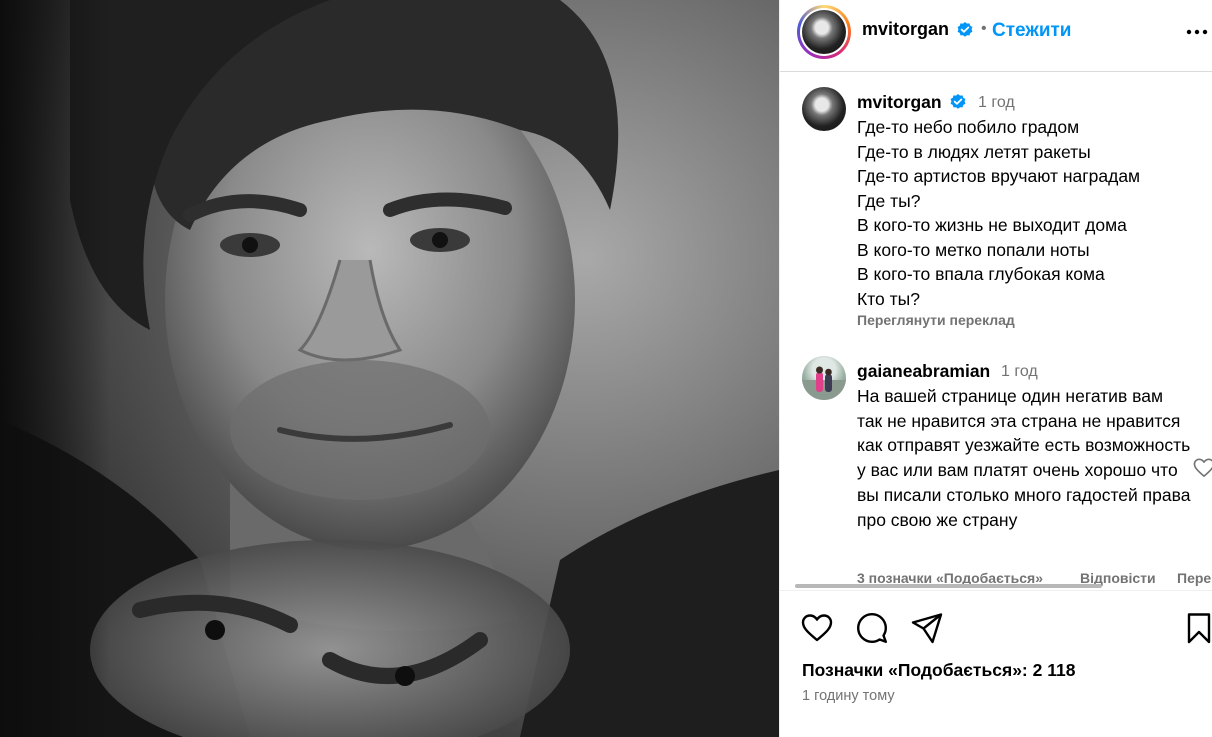  I want to click on post-timestamp: 1 годину тому, so click(848, 696).